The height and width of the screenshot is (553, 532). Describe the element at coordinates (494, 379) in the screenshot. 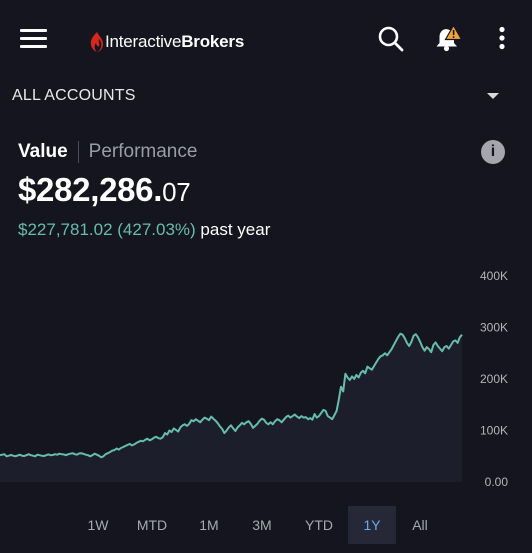

I see `y-tick-label: 200K` at that location.